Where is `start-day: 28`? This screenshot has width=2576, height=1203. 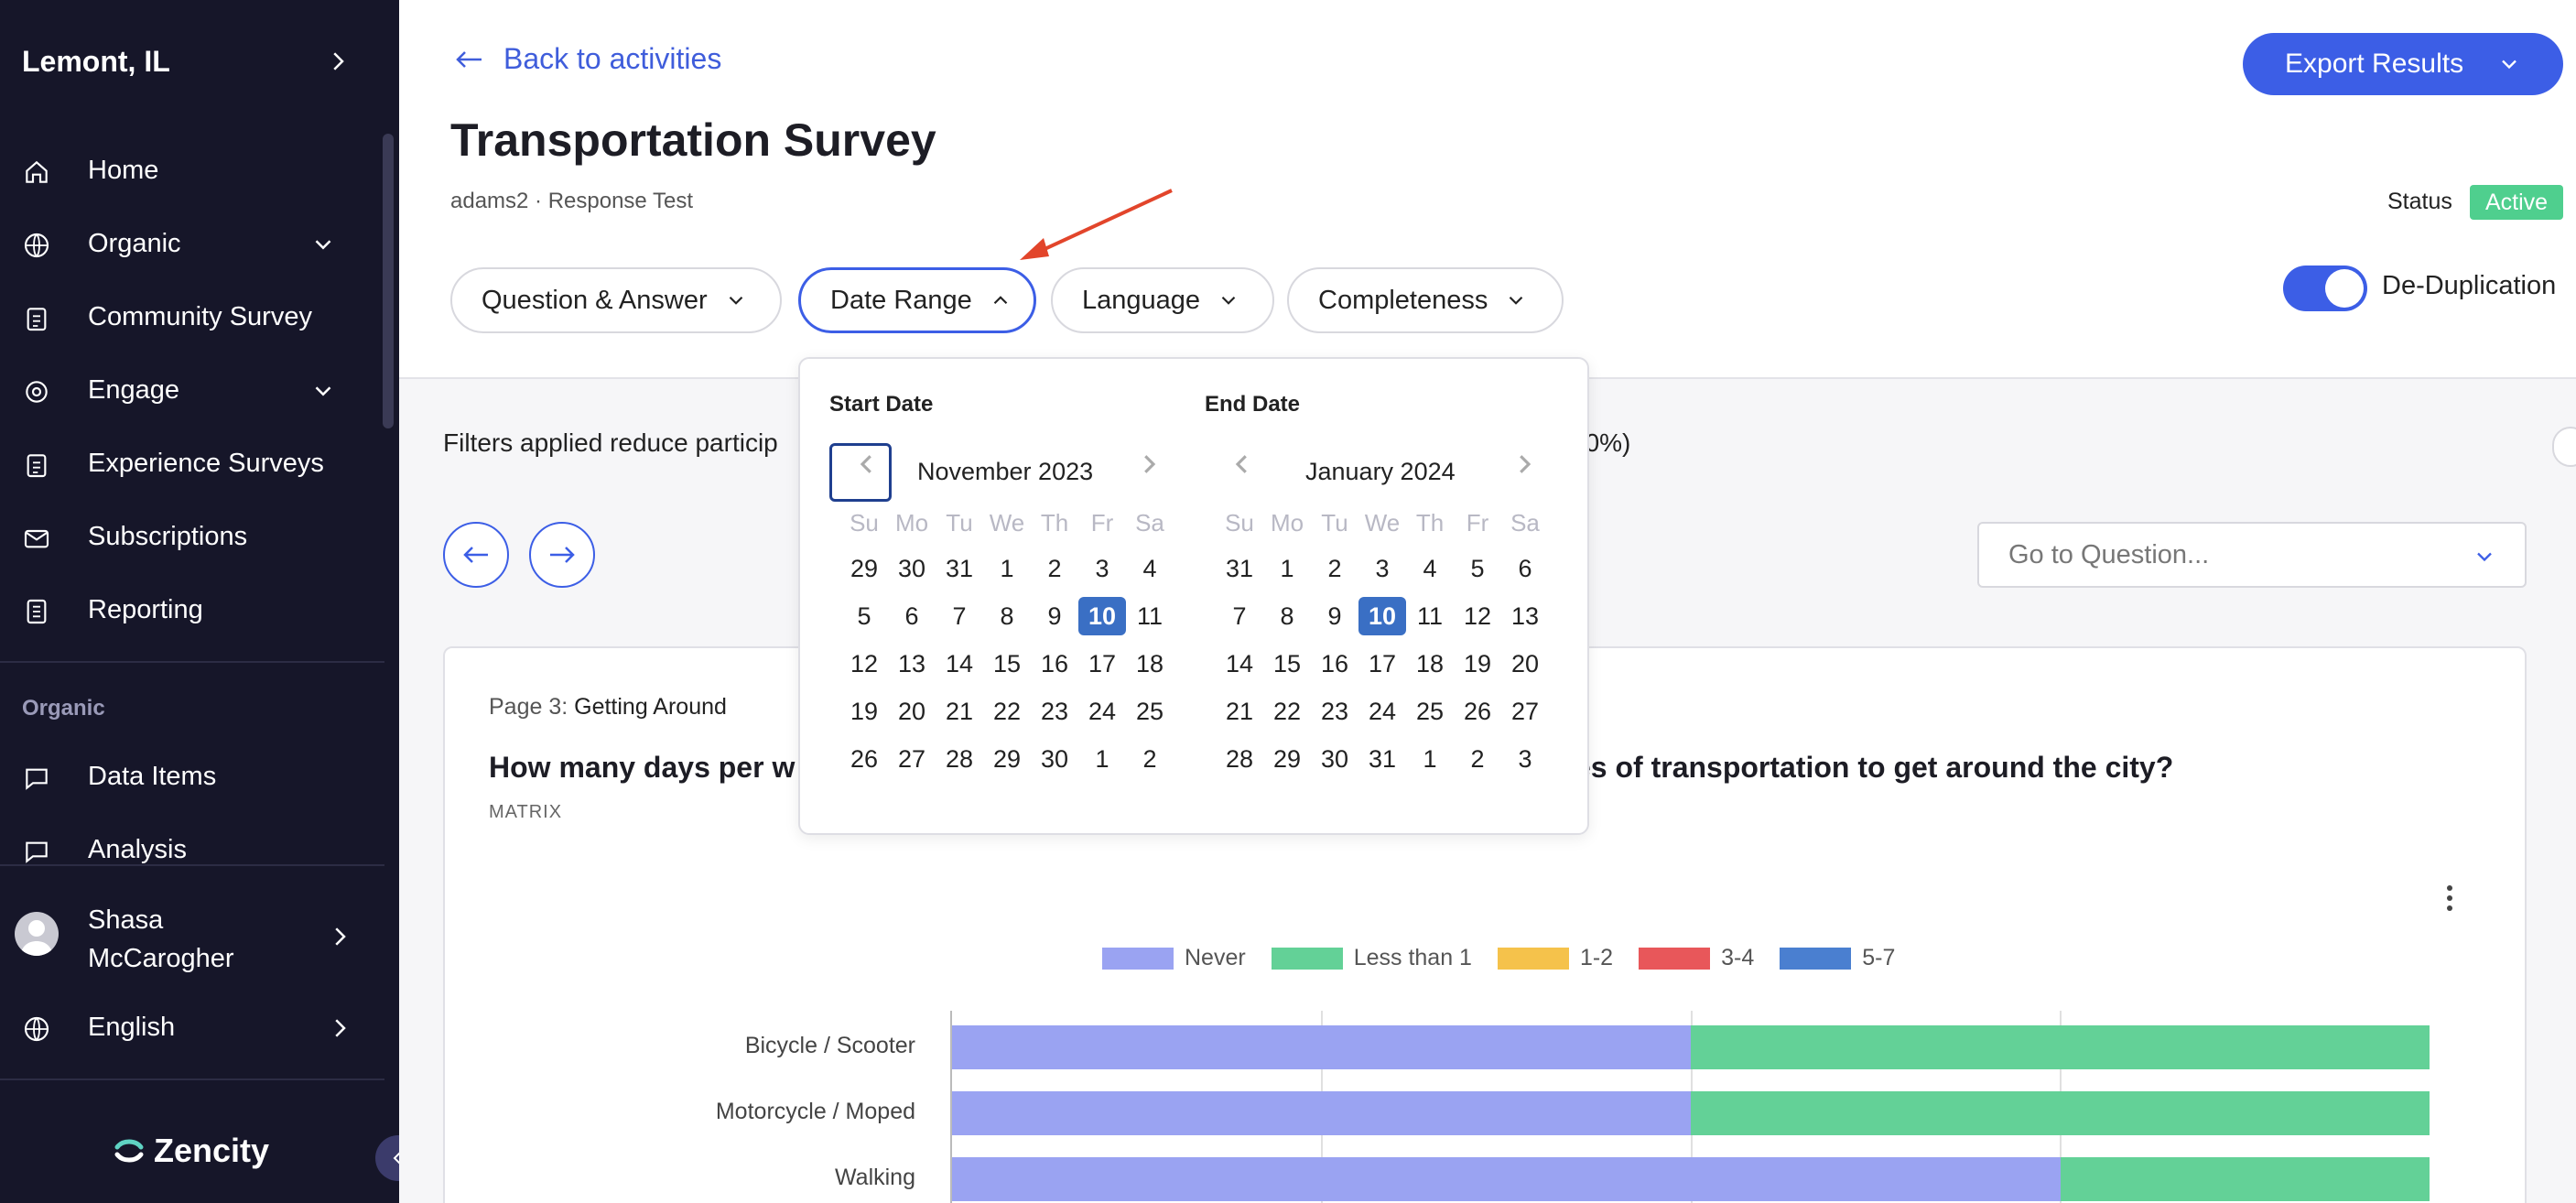 start-day: 28 is located at coordinates (960, 759).